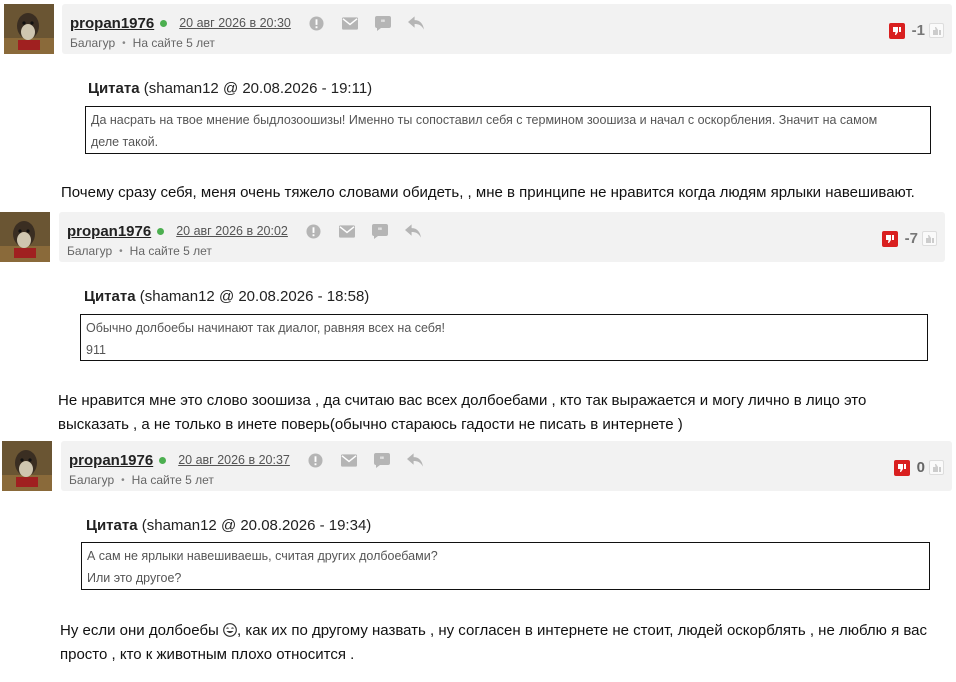 The width and height of the screenshot is (956, 682). What do you see at coordinates (96, 350) in the screenshot?
I see `quote-line: 911` at bounding box center [96, 350].